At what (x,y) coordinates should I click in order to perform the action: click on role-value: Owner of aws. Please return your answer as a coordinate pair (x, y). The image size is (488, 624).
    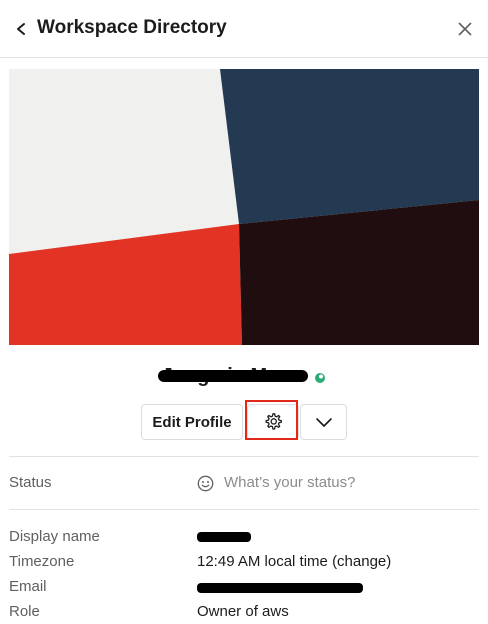
    Looking at the image, I should click on (243, 611).